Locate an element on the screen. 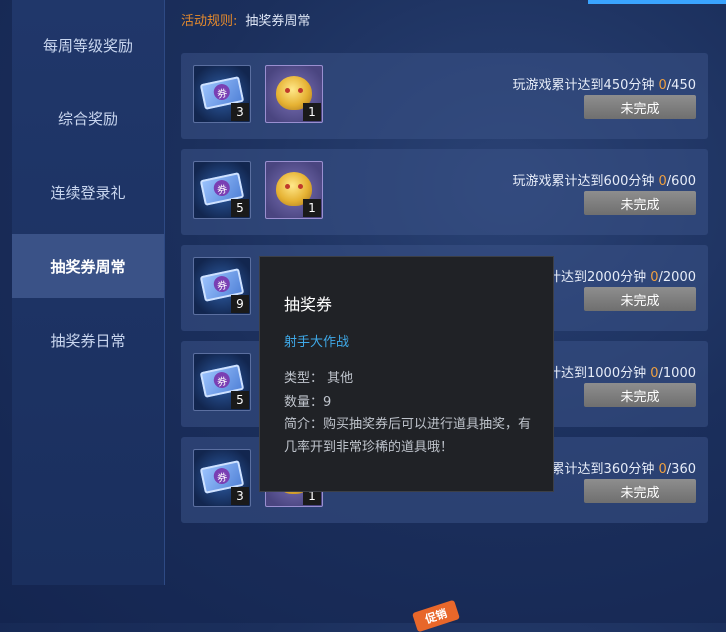 The image size is (726, 632). item-count: 9 is located at coordinates (240, 304).